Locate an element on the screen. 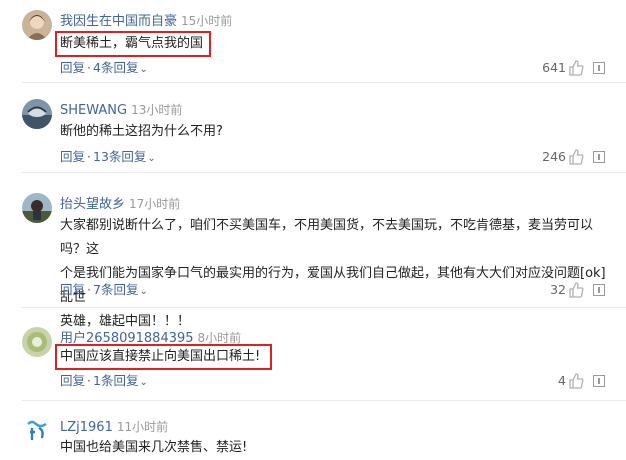 This screenshot has width=626, height=460. comment-actions: 回复 · 7条回复⌄ is located at coordinates (104, 289).